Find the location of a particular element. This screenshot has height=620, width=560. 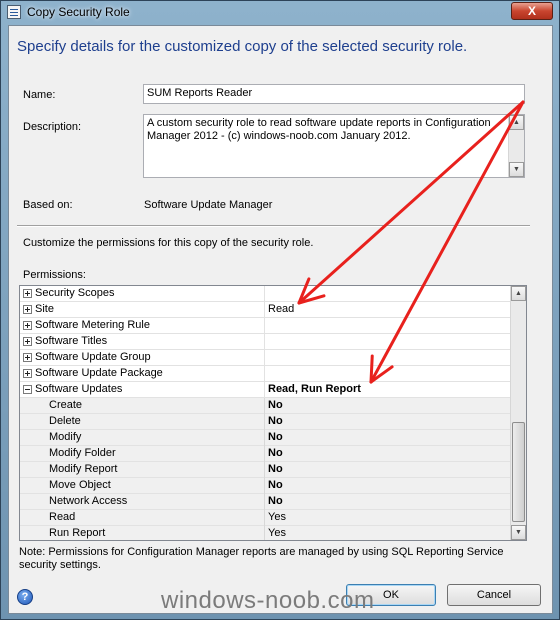

arrow-to-software-updates-shaft is located at coordinates (447, 242).